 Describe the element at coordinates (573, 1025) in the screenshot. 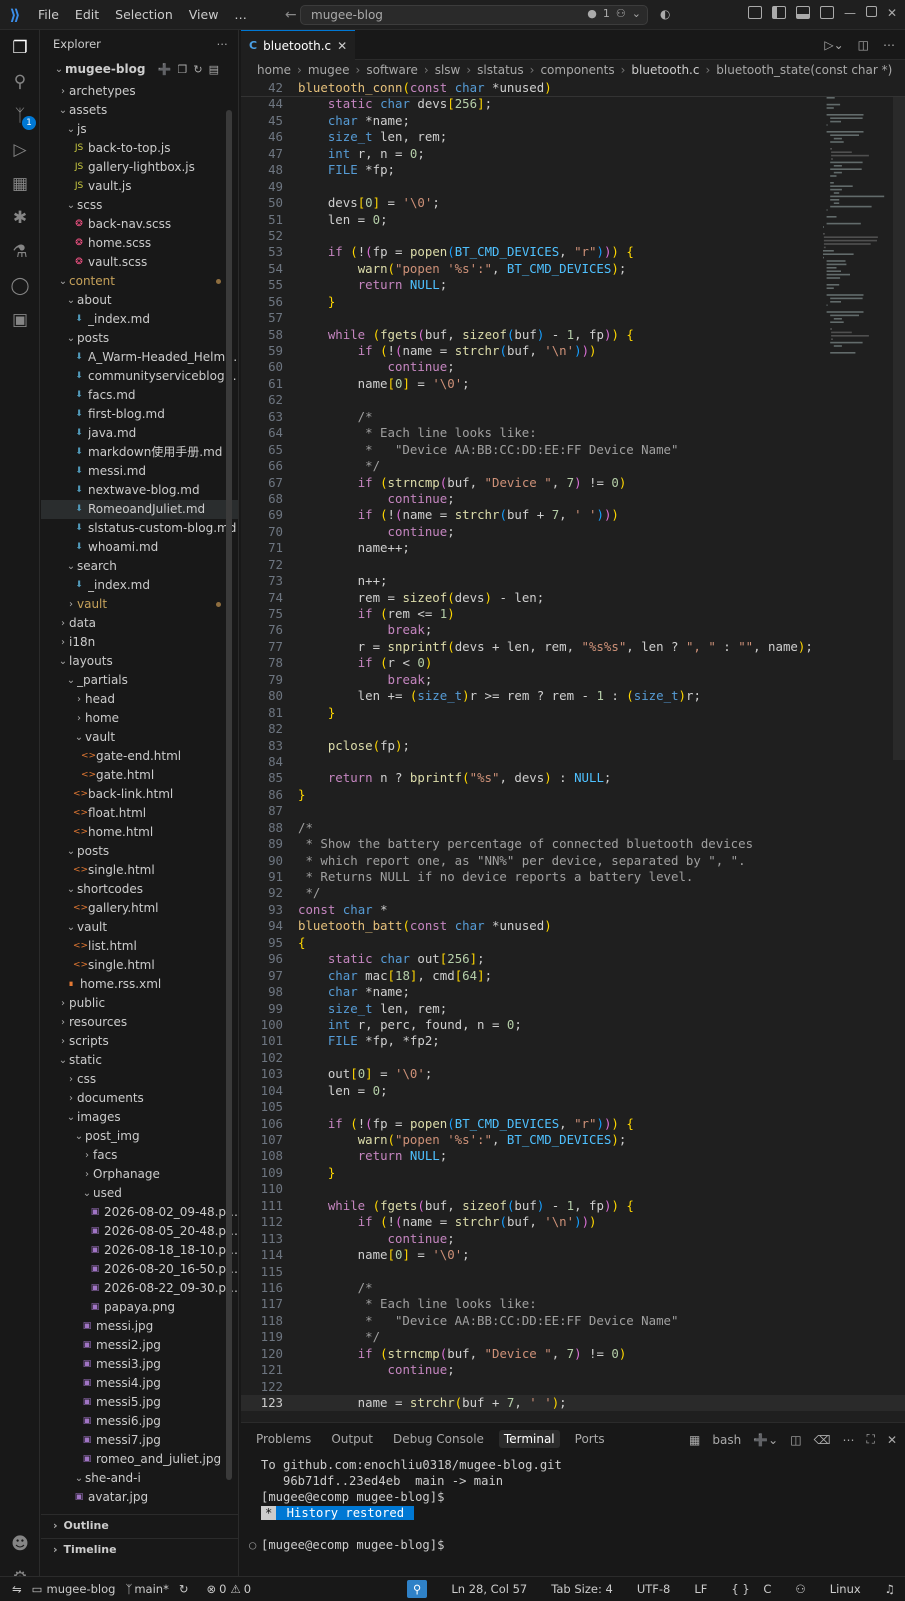

I see `code-line: 100 int r, perc, found, n = 0;` at that location.